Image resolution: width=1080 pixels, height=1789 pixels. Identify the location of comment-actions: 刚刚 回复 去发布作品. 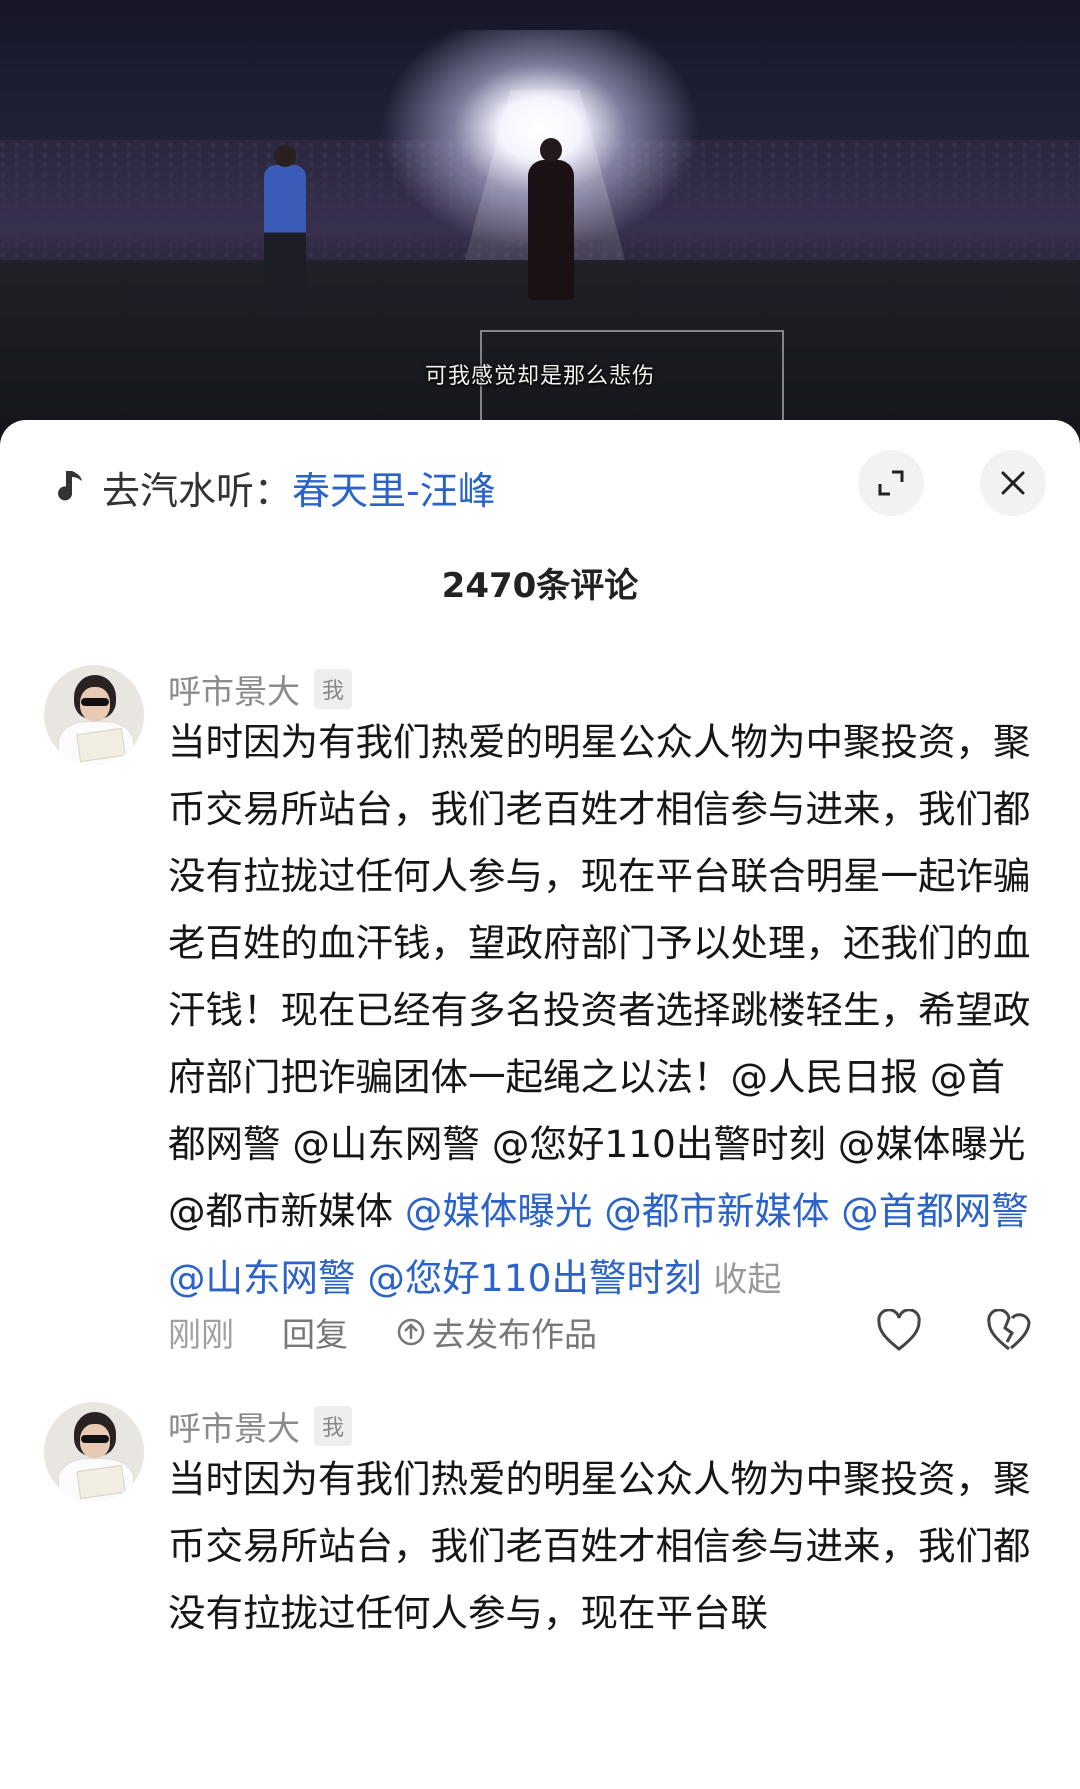
(608, 1332).